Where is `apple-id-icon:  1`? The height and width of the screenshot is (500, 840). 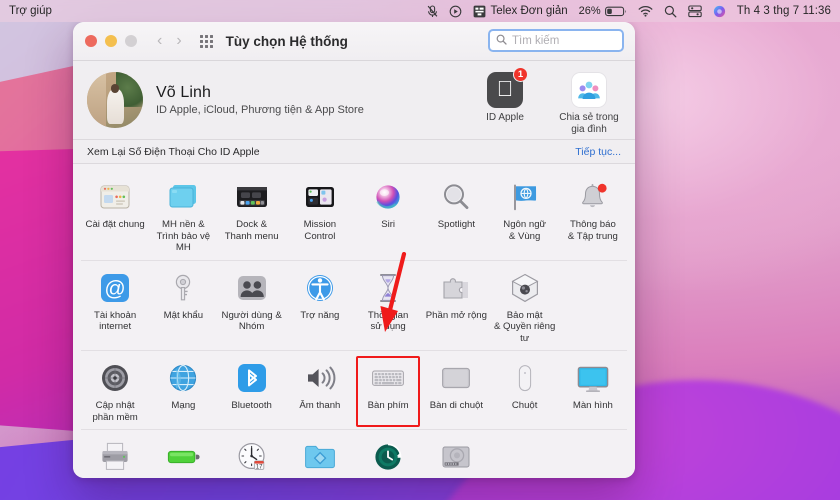 apple-id-icon:  1 is located at coordinates (507, 87).